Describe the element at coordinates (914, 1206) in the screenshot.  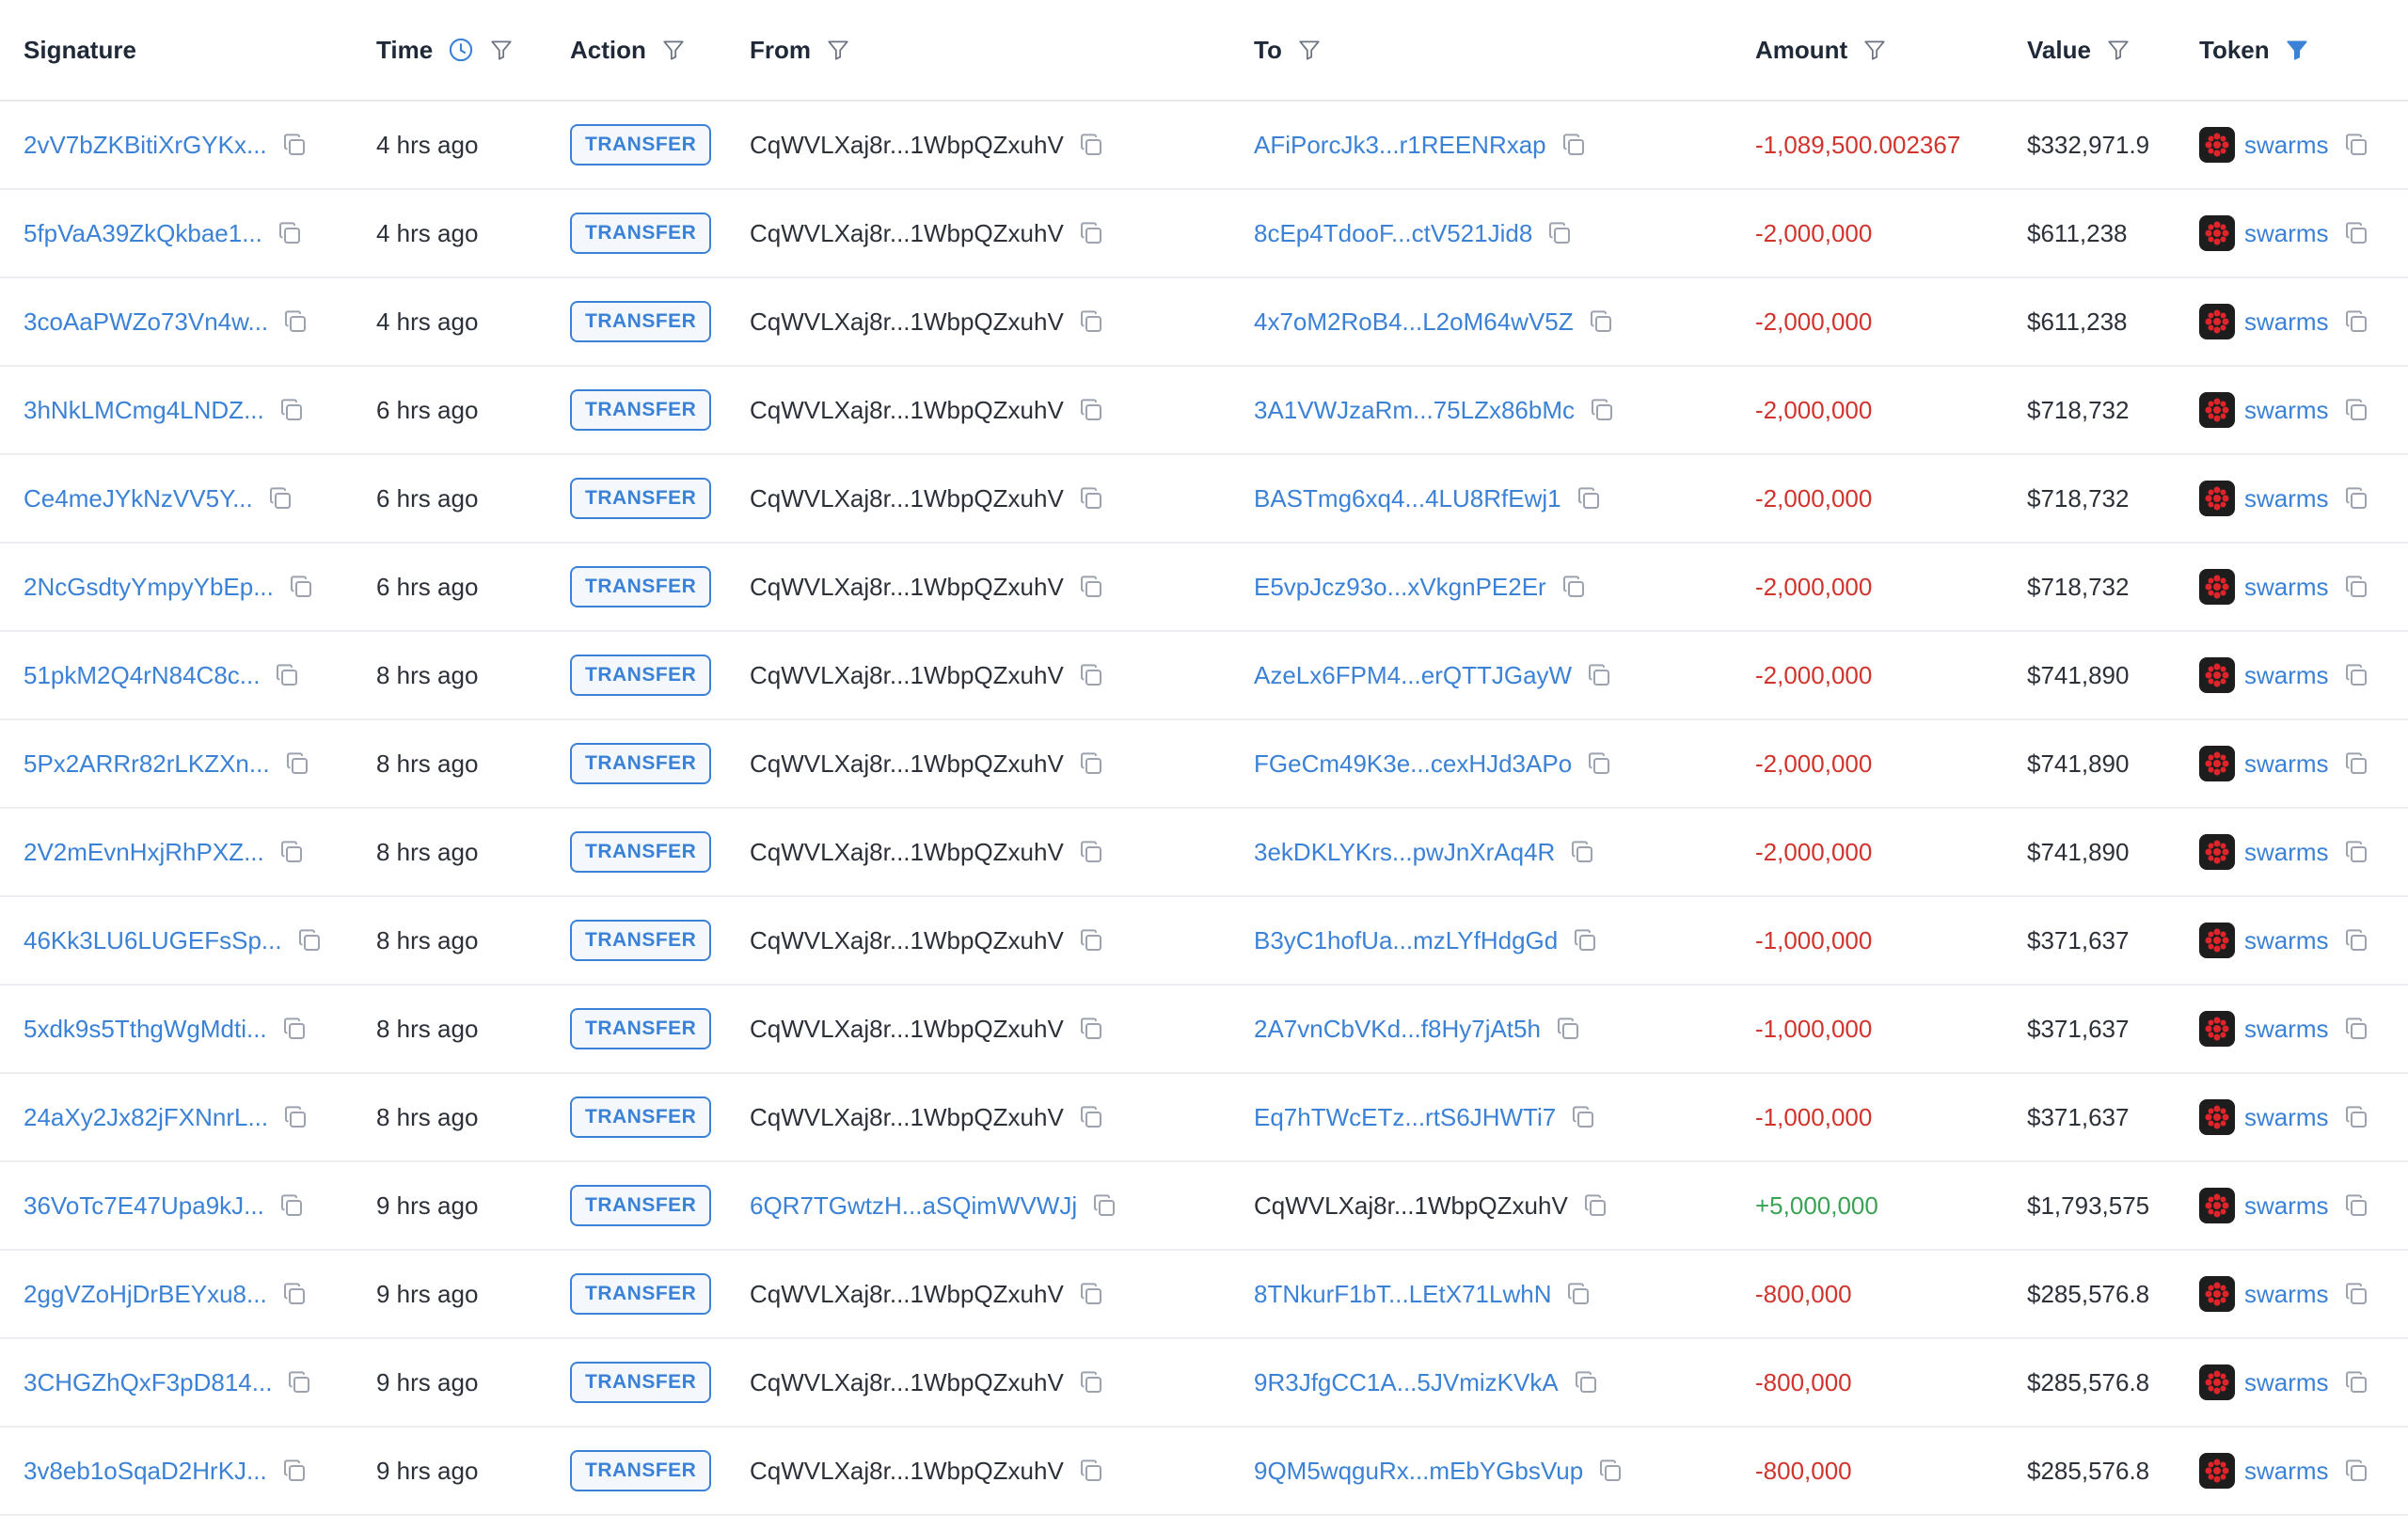
I see `from-address: 6QR7TGwtzH...aSQimWVWJj` at that location.